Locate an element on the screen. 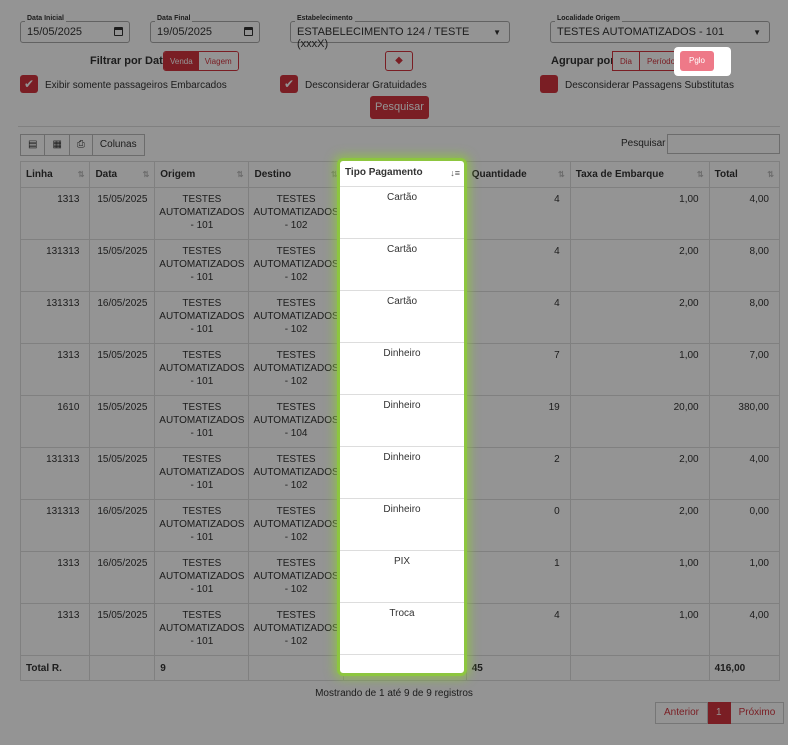  export-file-button: ▤ is located at coordinates (33, 145).